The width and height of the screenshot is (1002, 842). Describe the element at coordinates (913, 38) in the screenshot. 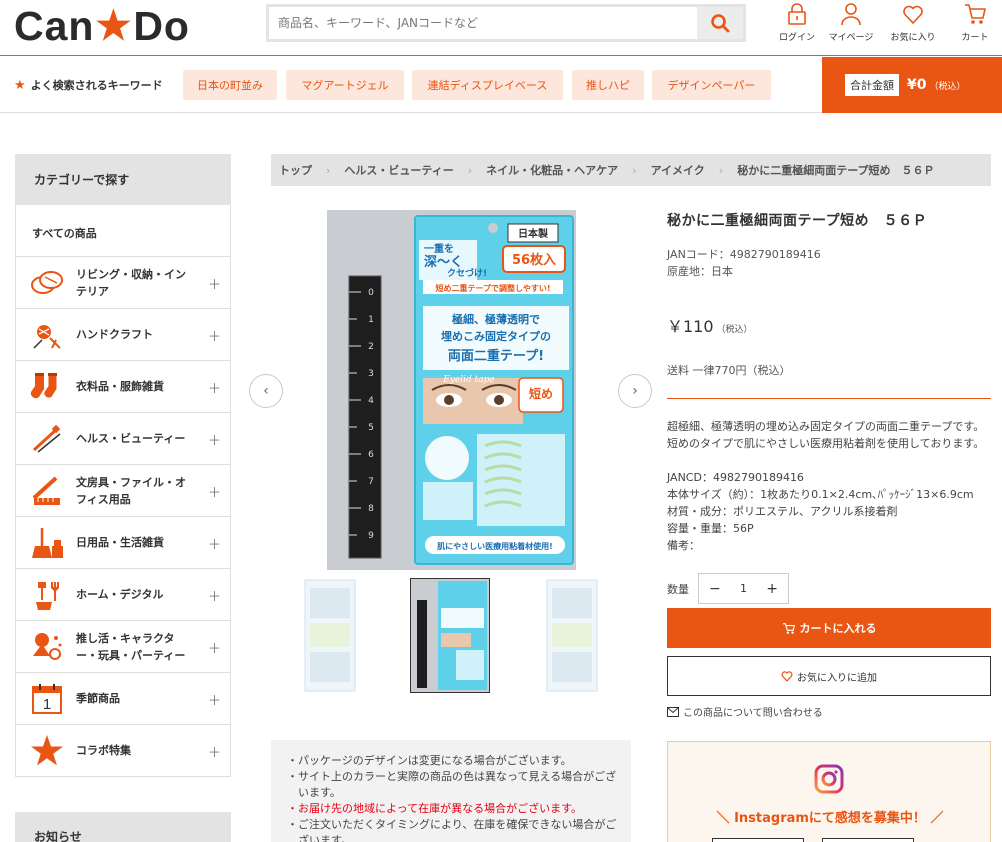

I see `favorites-label: お気に入り` at that location.